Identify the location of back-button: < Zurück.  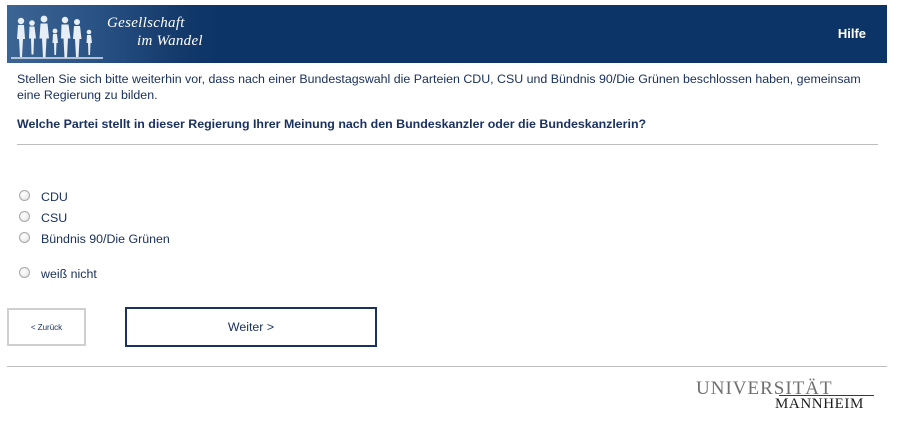
(46, 327).